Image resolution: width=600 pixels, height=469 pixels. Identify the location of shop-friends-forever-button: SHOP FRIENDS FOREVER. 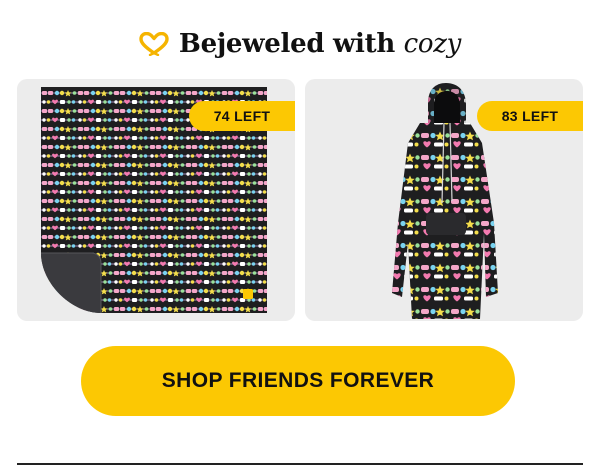
(298, 381).